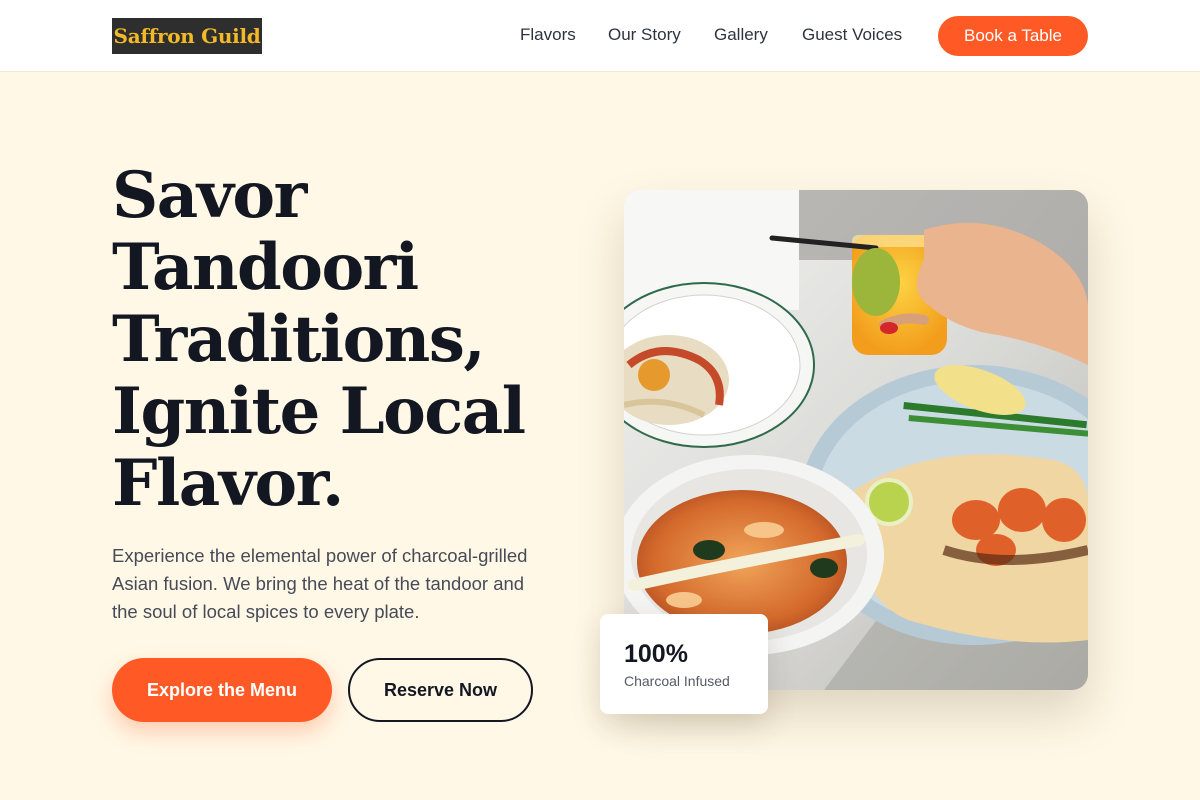  Describe the element at coordinates (299, 339) in the screenshot. I see `hero-title-line: Traditions,` at that location.